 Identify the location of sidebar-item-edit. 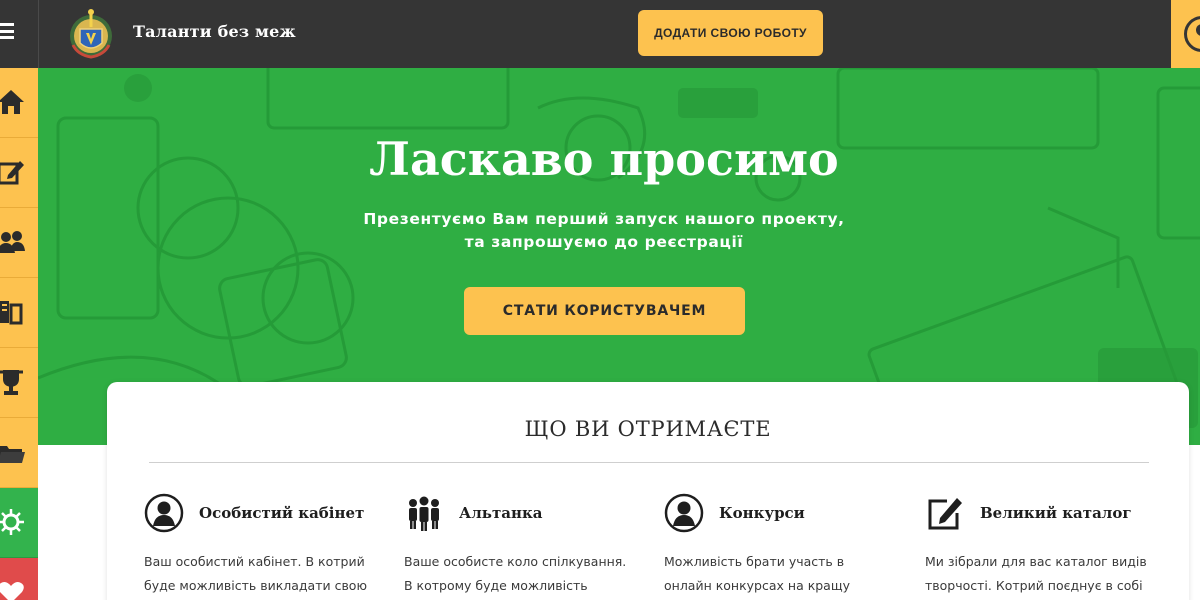
(19, 173).